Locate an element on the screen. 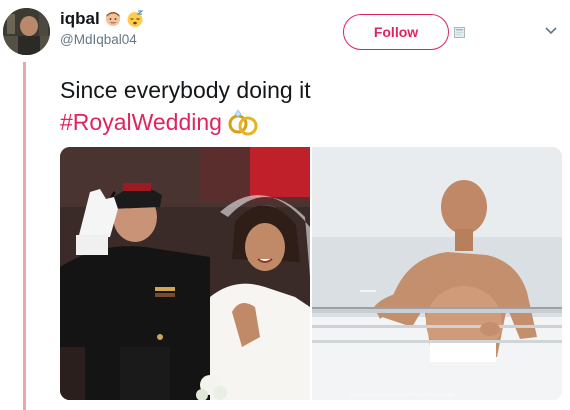  user-info: iqbal @MdIqbal04 is located at coordinates (102, 28).